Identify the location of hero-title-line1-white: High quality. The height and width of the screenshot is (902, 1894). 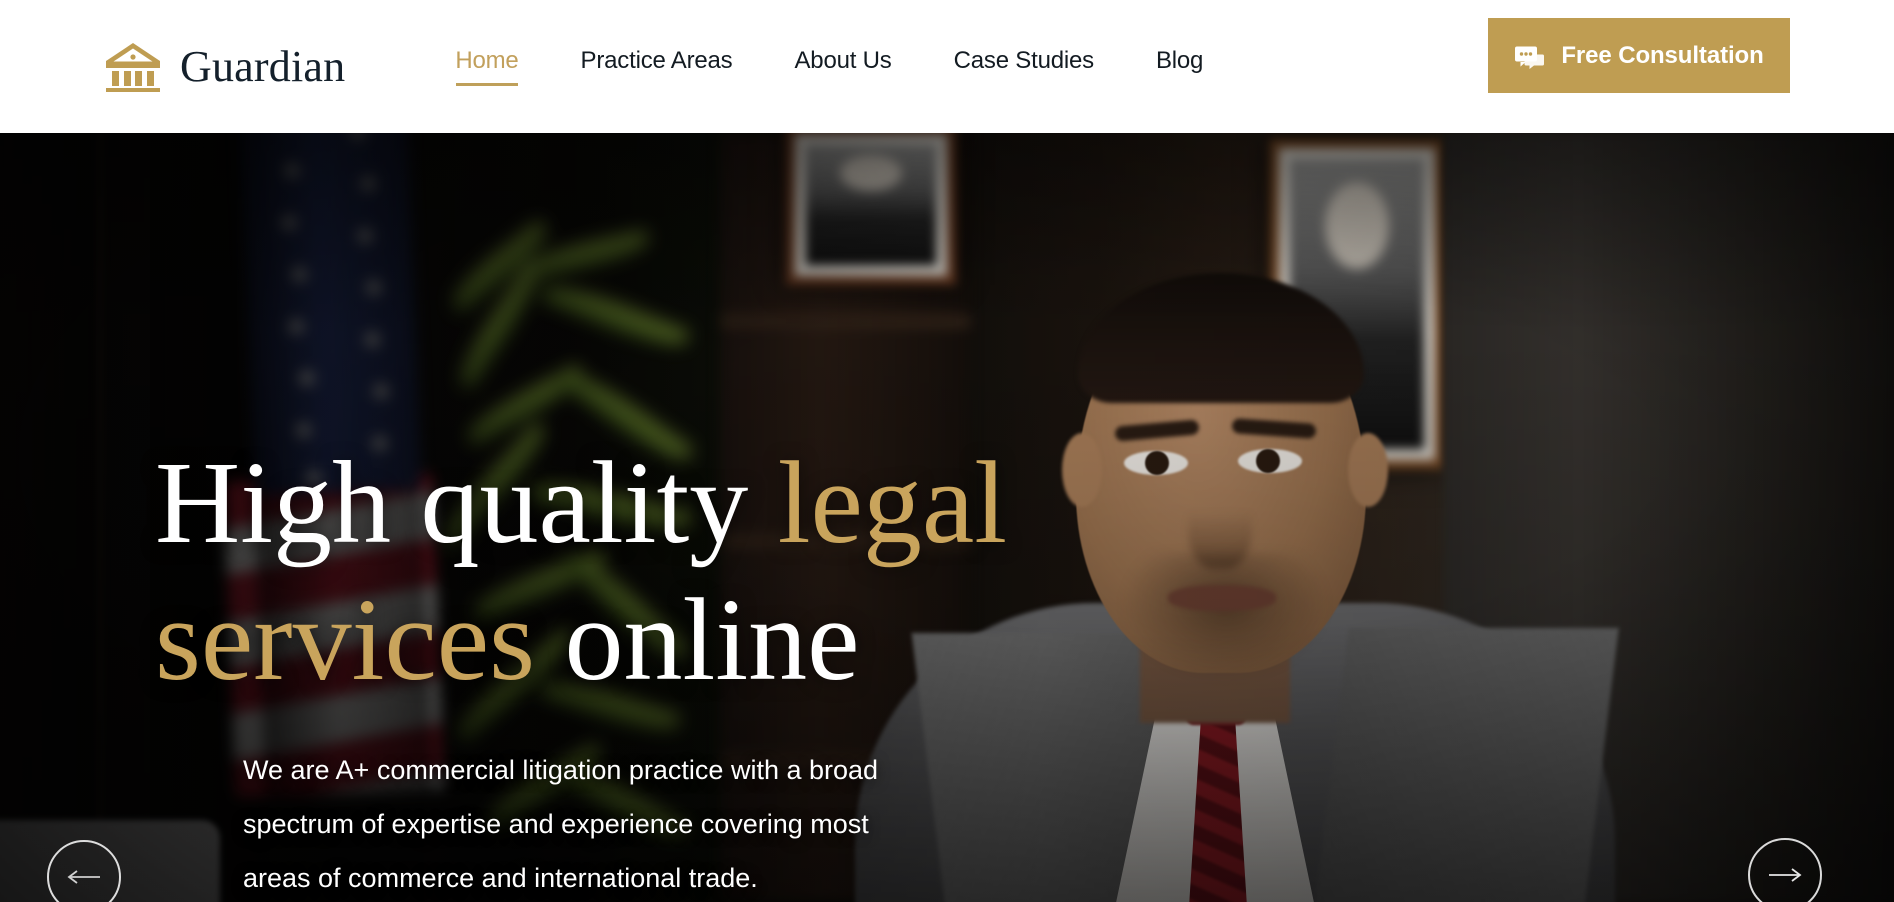
(466, 502).